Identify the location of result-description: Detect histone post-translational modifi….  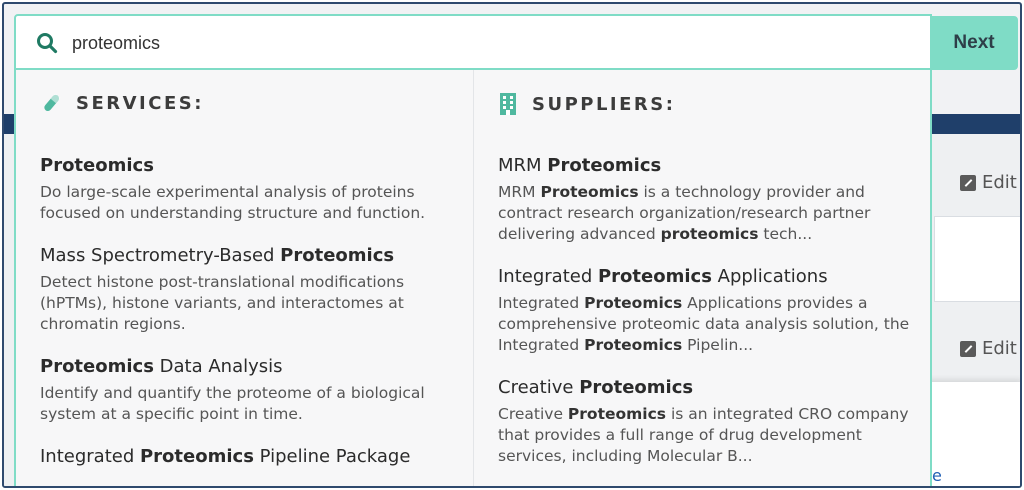
(250, 303).